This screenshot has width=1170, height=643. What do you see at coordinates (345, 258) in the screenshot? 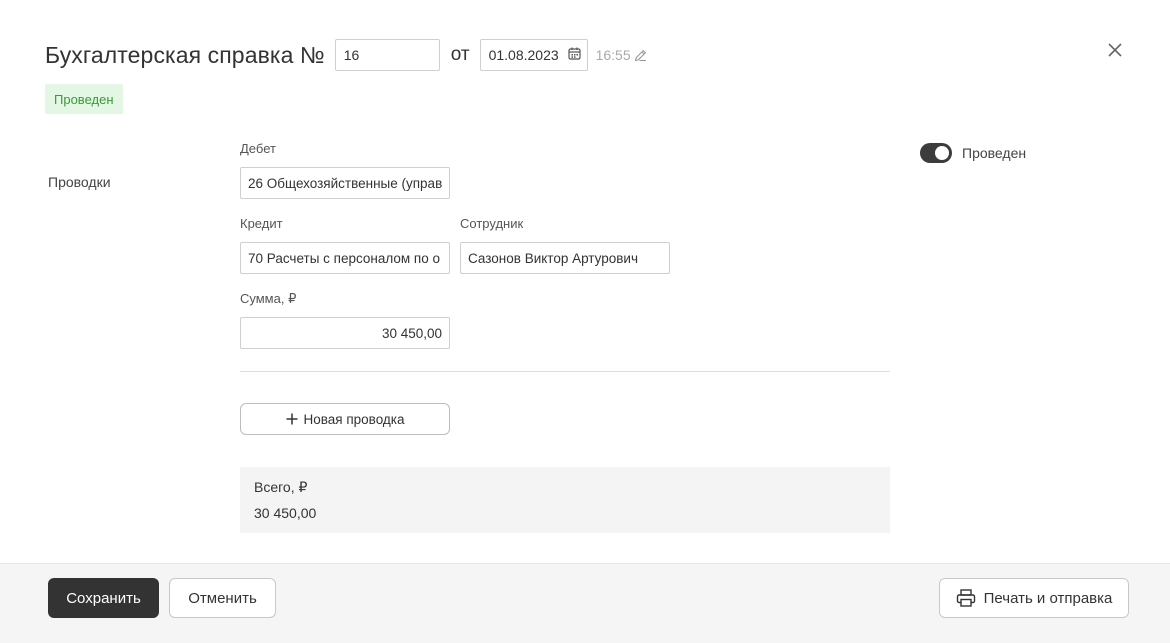
I see `credit-field: 70 Расчеты с персоналом по о` at bounding box center [345, 258].